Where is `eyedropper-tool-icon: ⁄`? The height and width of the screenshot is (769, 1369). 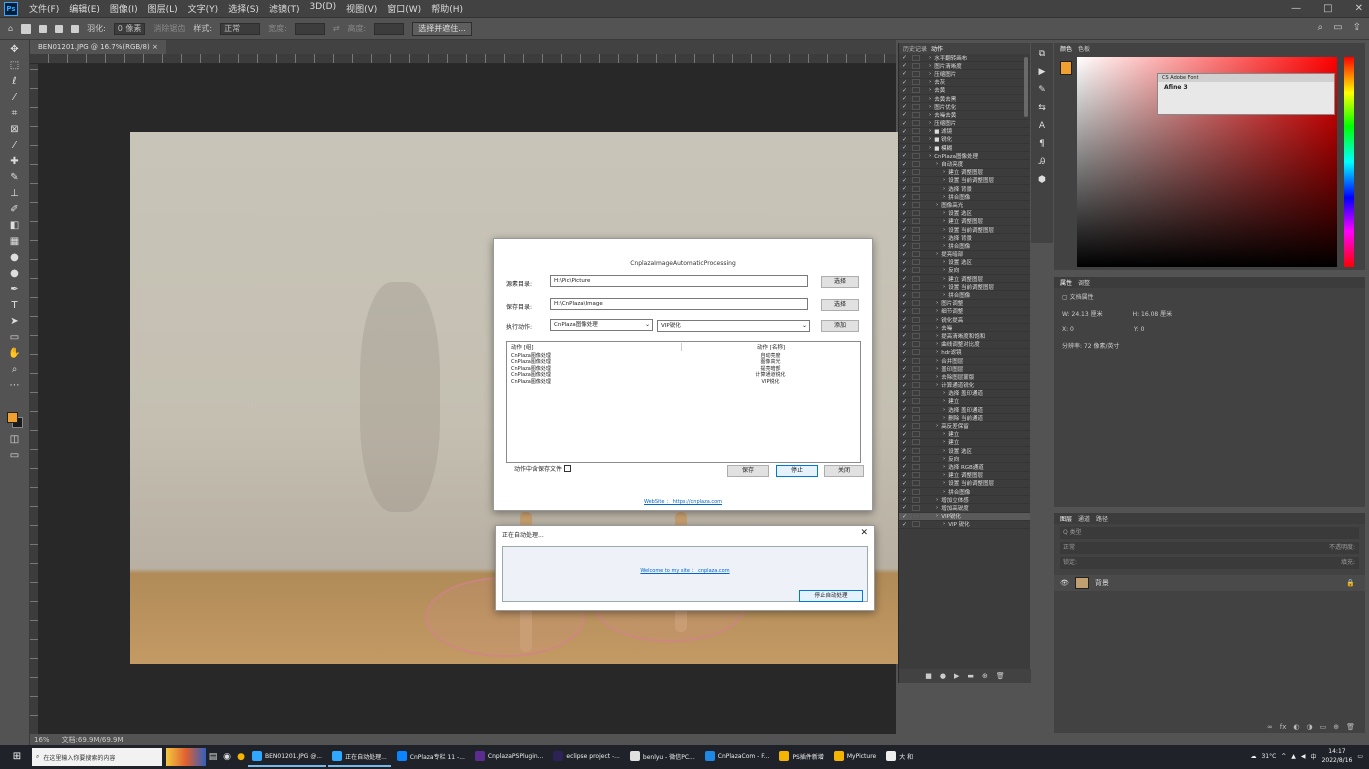
eyedropper-tool-icon: ⁄ is located at coordinates (15, 146).